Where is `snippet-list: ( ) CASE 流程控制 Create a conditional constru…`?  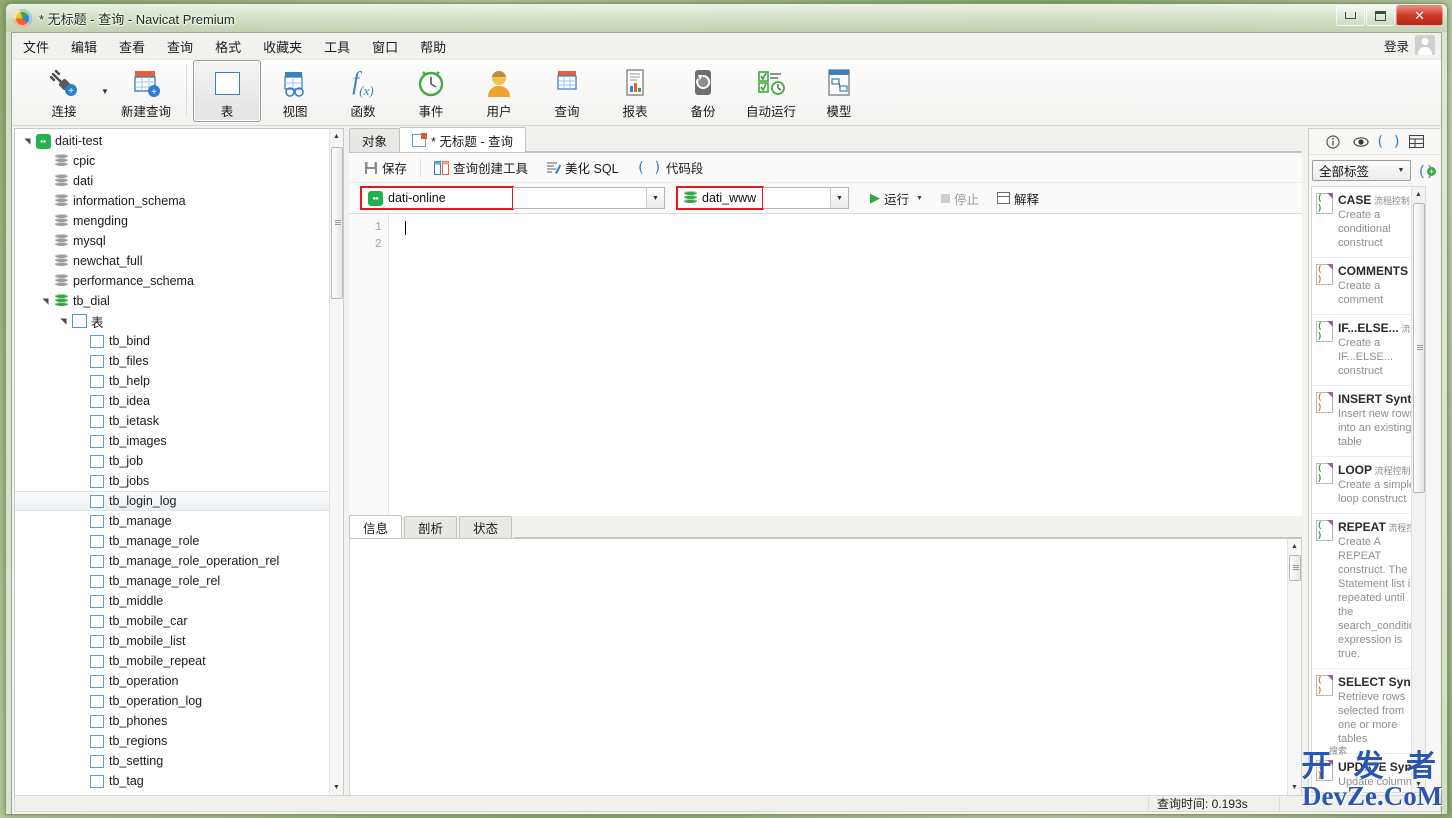 snippet-list: ( ) CASE 流程控制 Create a conditional constru… is located at coordinates (1368, 489).